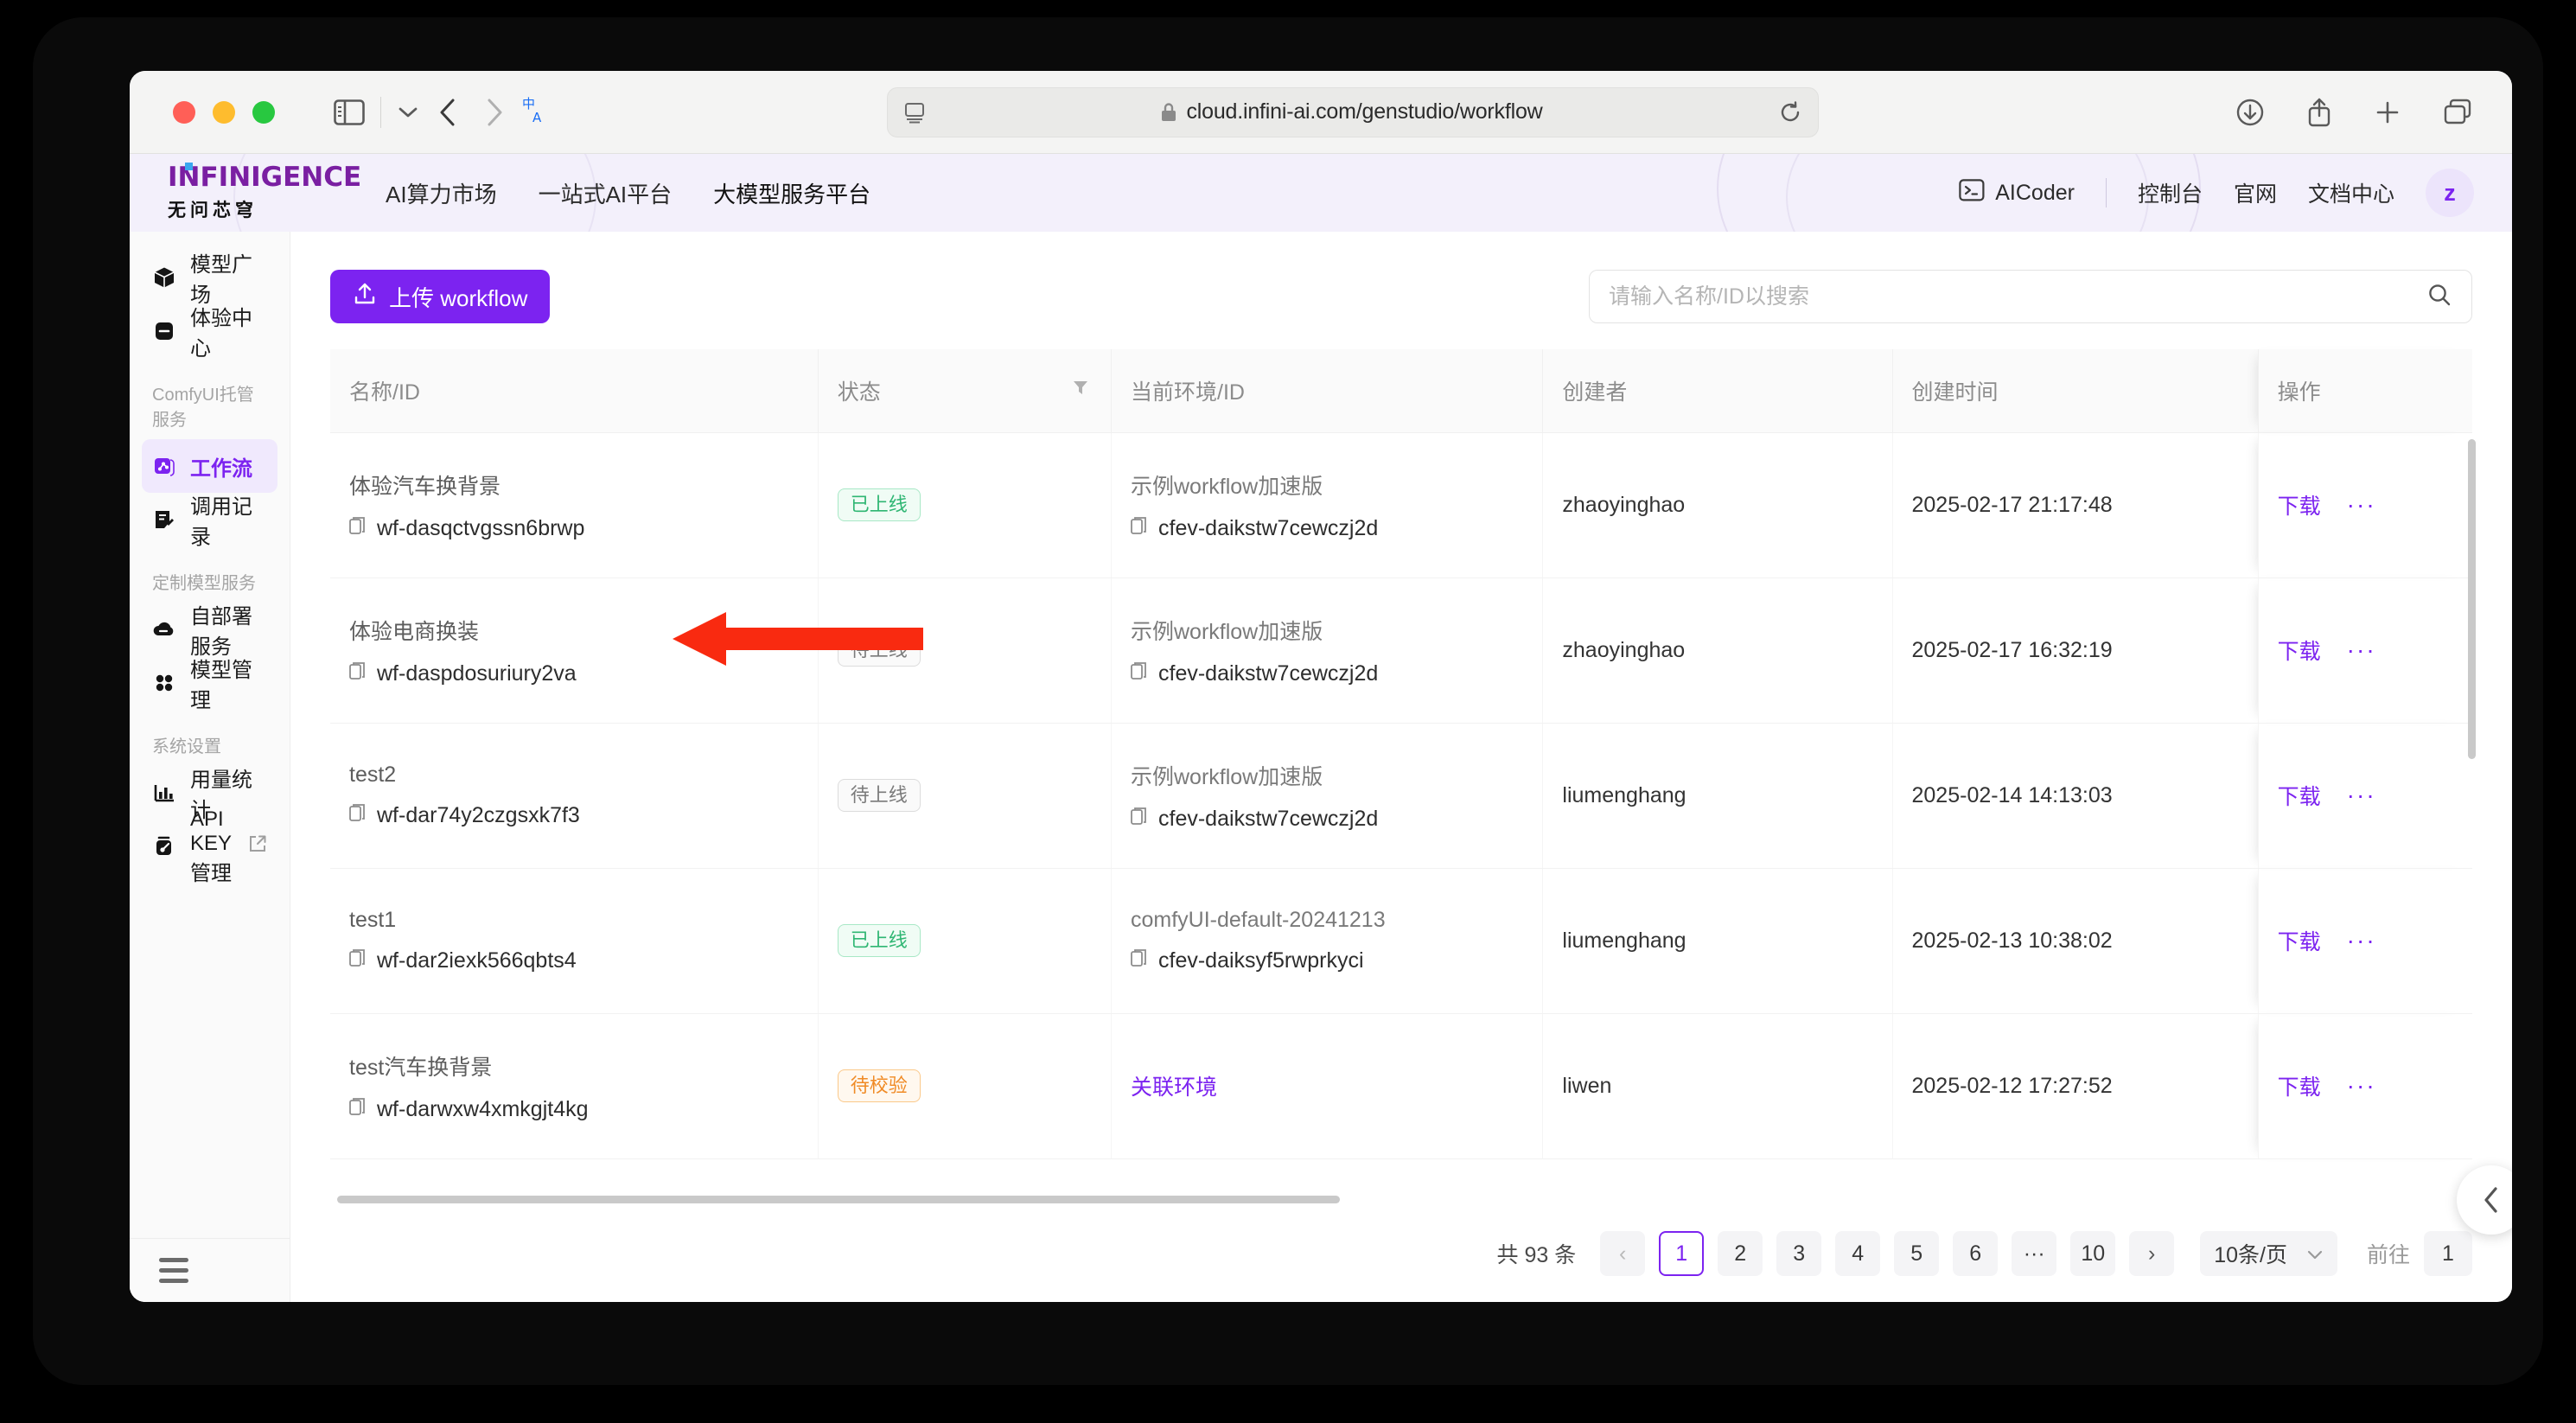 This screenshot has width=2576, height=1423. Describe the element at coordinates (1623, 1254) in the screenshot. I see `pagination-prev: ‹` at that location.